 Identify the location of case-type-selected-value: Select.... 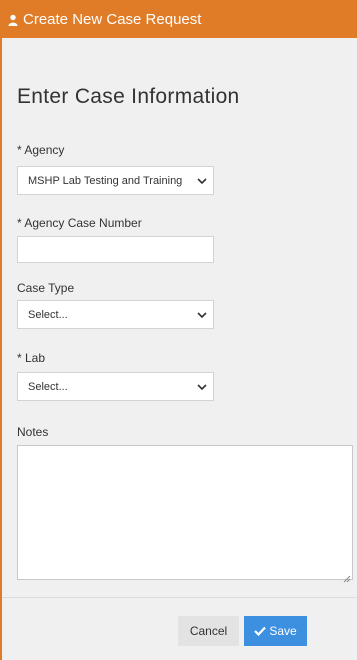
(48, 314).